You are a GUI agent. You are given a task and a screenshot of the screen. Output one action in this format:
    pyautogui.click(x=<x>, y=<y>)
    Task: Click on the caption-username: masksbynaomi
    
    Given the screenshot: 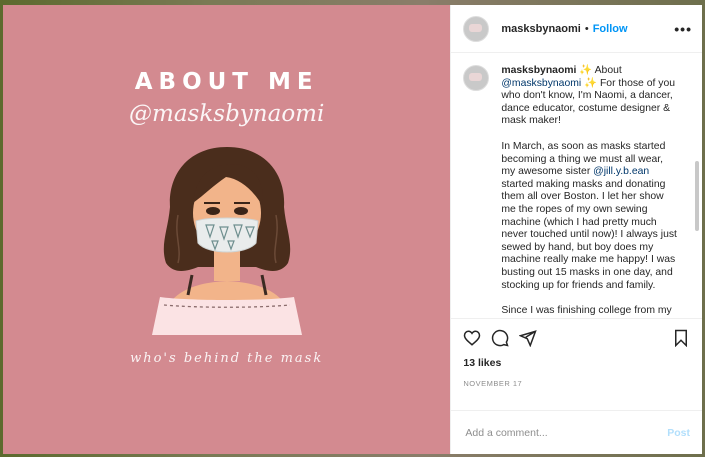 What is the action you would take?
    pyautogui.click(x=538, y=70)
    